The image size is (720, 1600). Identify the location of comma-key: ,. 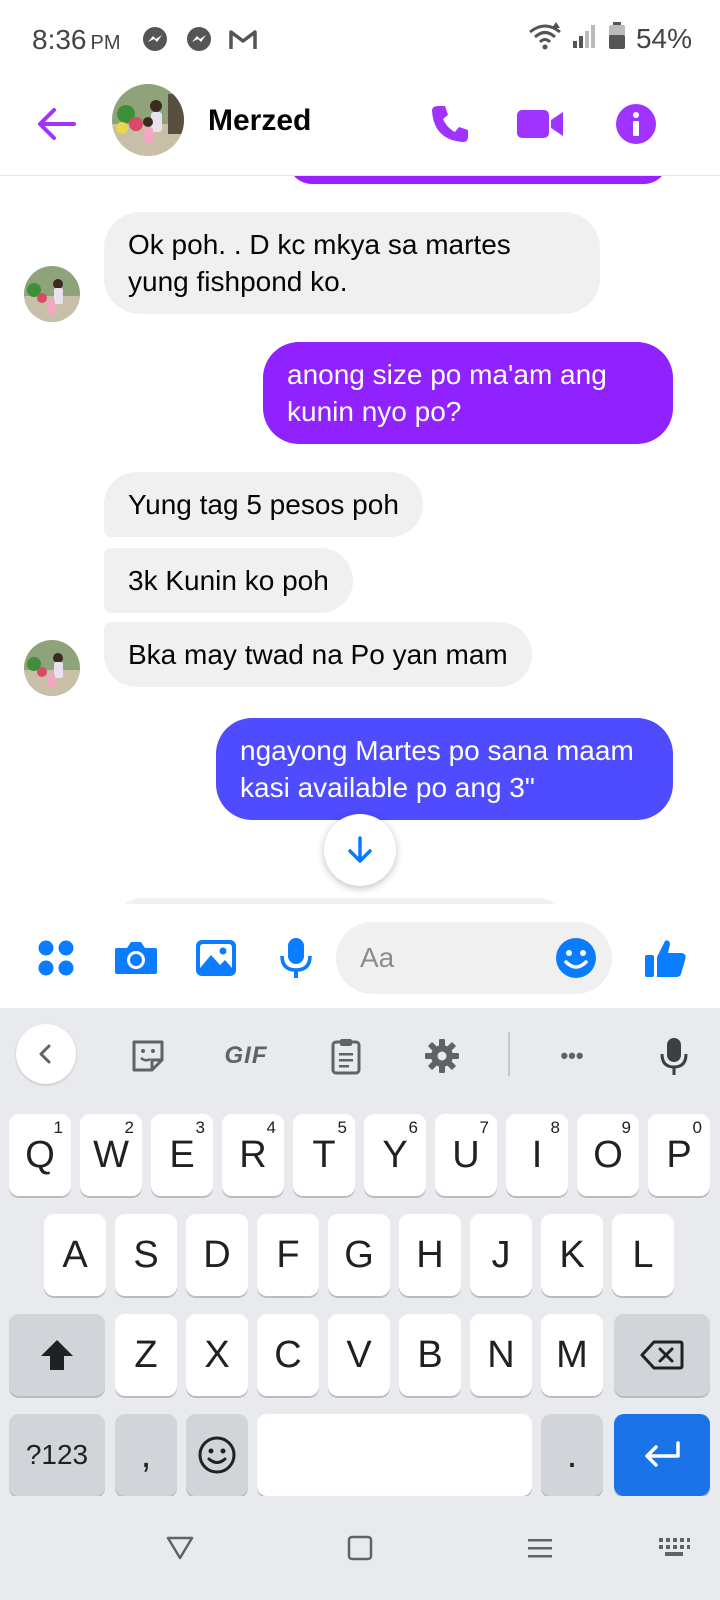
(146, 1455).